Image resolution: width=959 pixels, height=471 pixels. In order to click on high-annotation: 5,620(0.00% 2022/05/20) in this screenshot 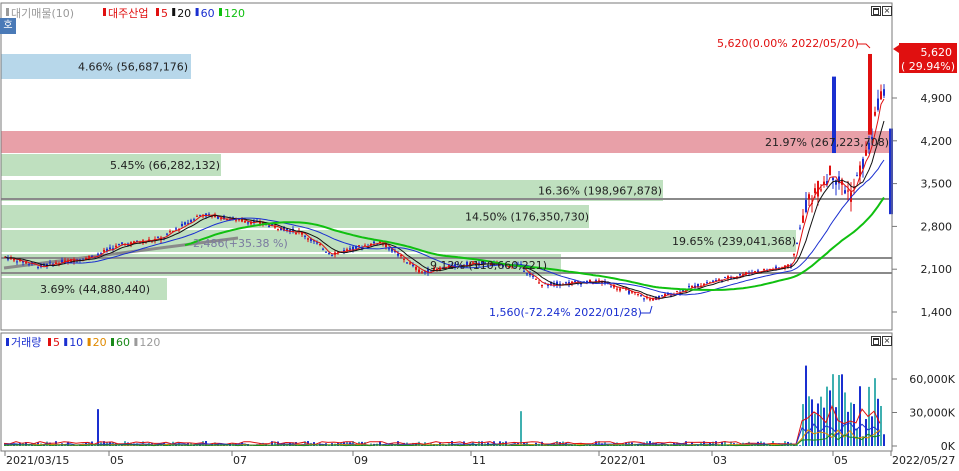, I will do `click(788, 43)`.